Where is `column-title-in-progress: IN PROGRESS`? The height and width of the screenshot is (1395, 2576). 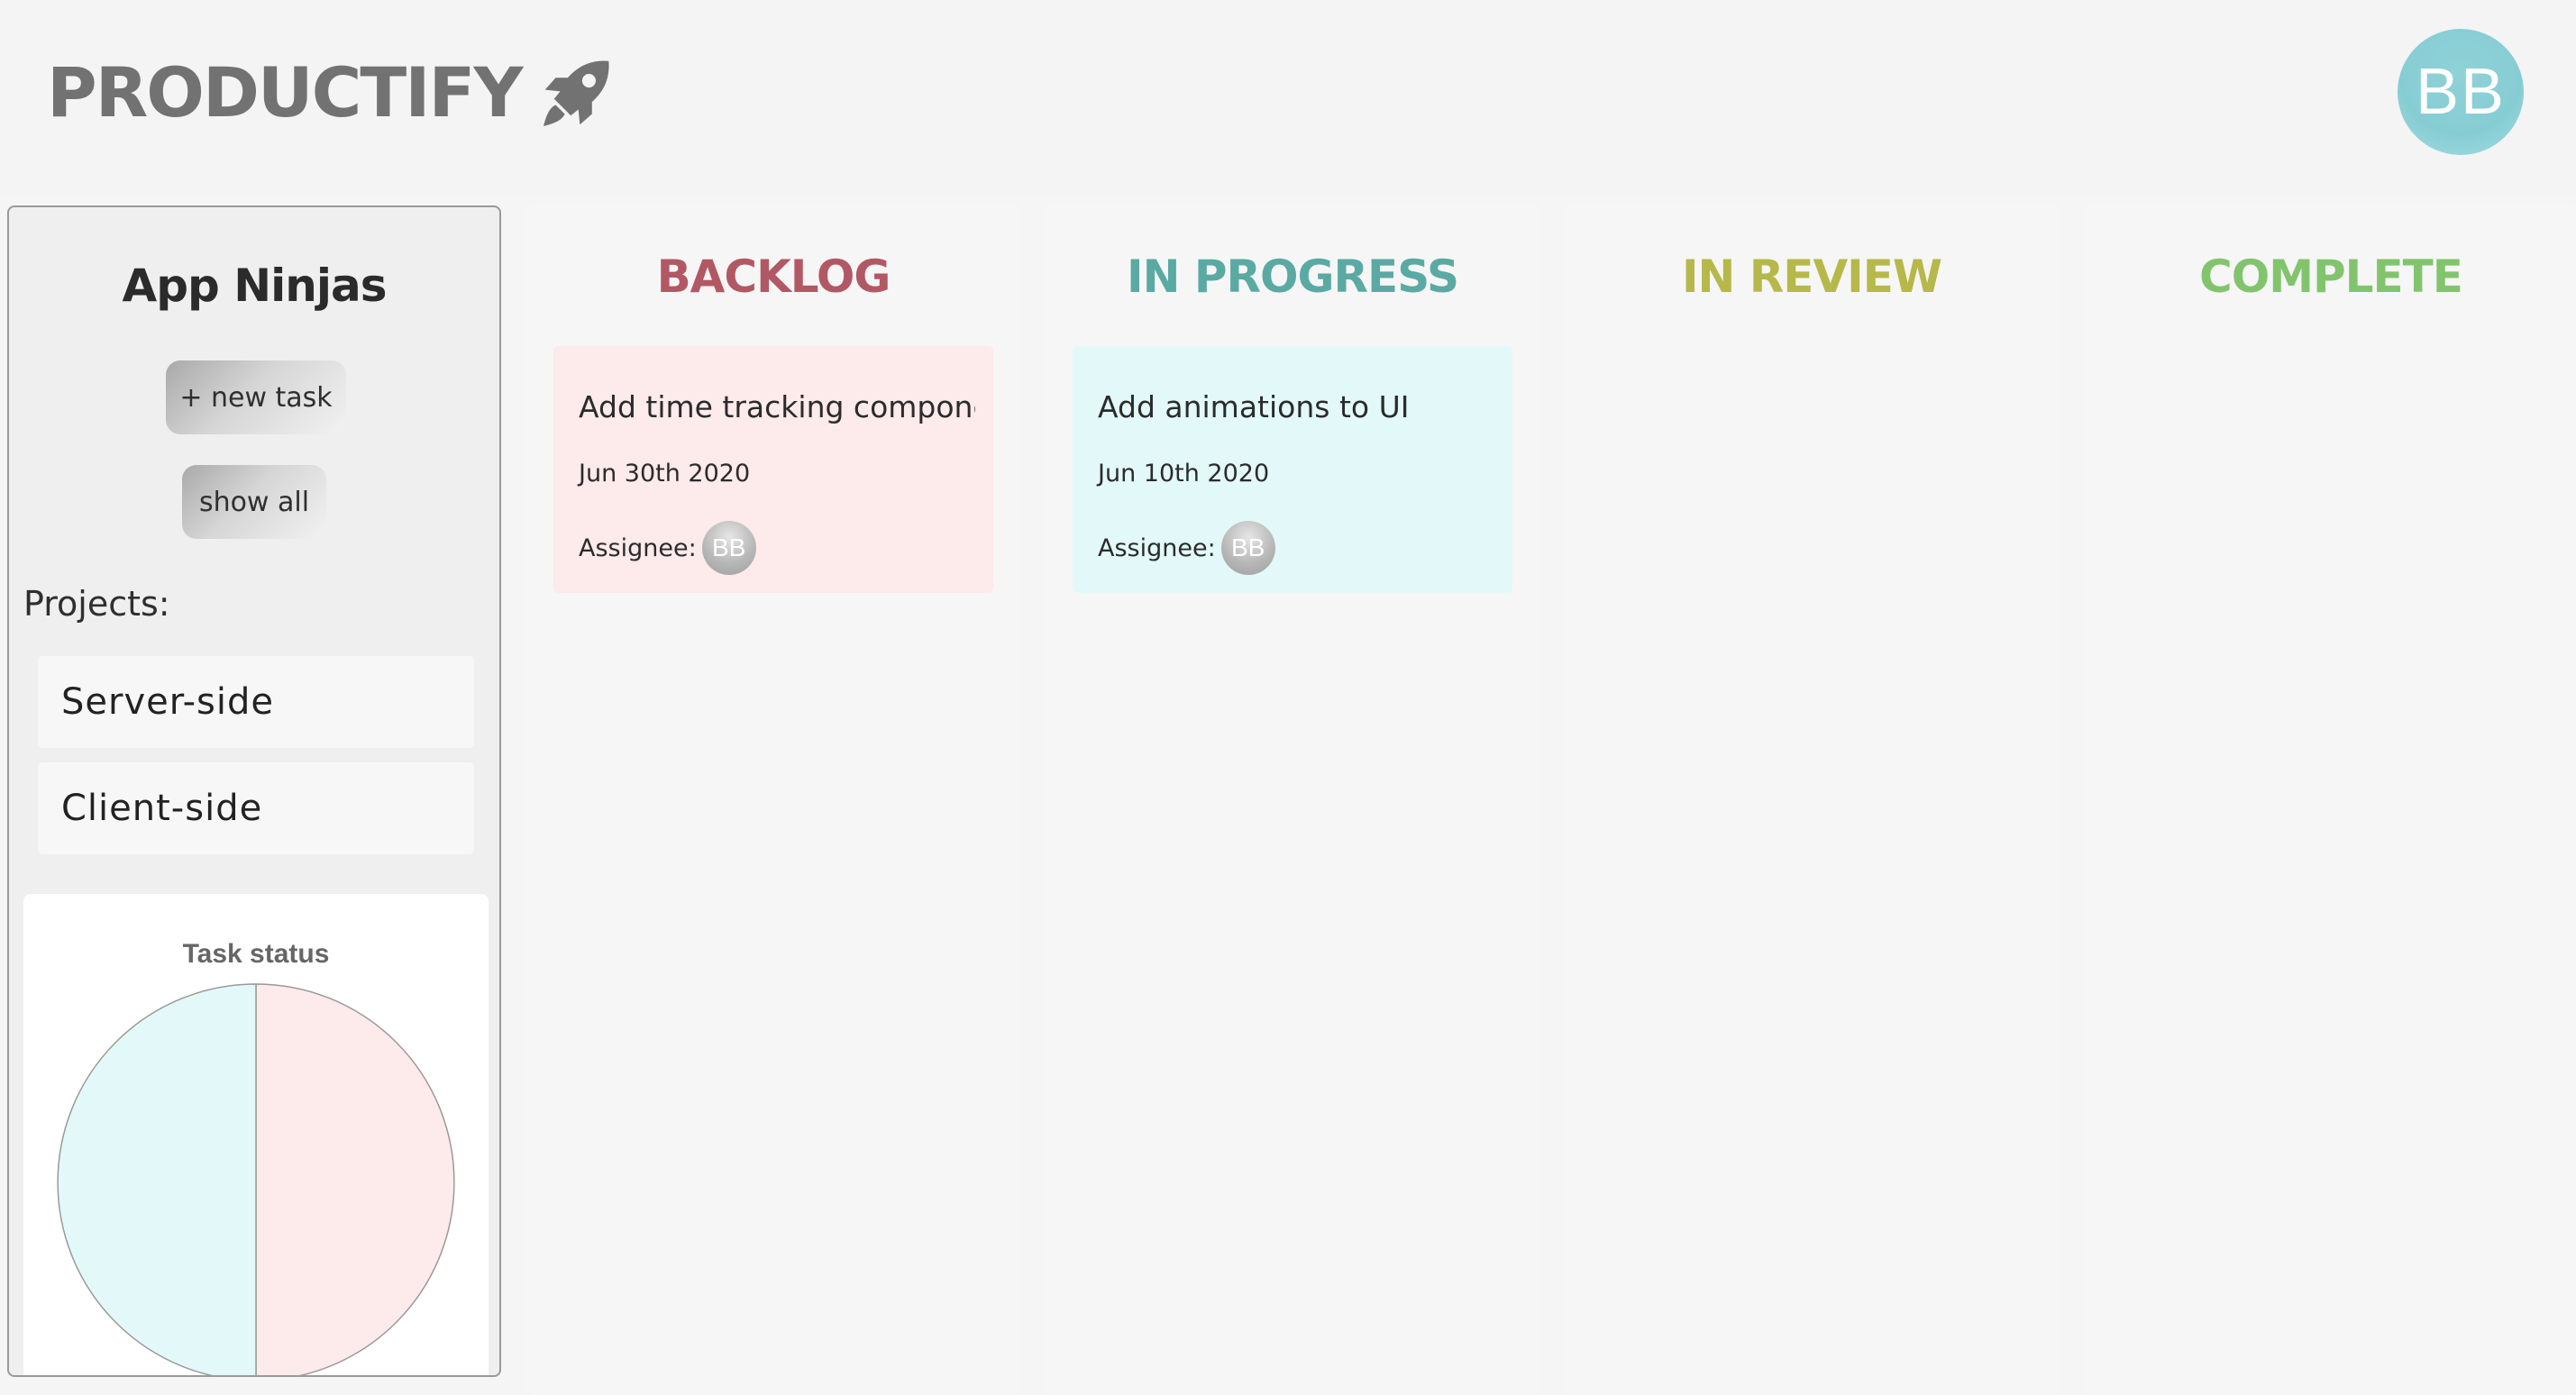
column-title-in-progress: IN PROGRESS is located at coordinates (1293, 277).